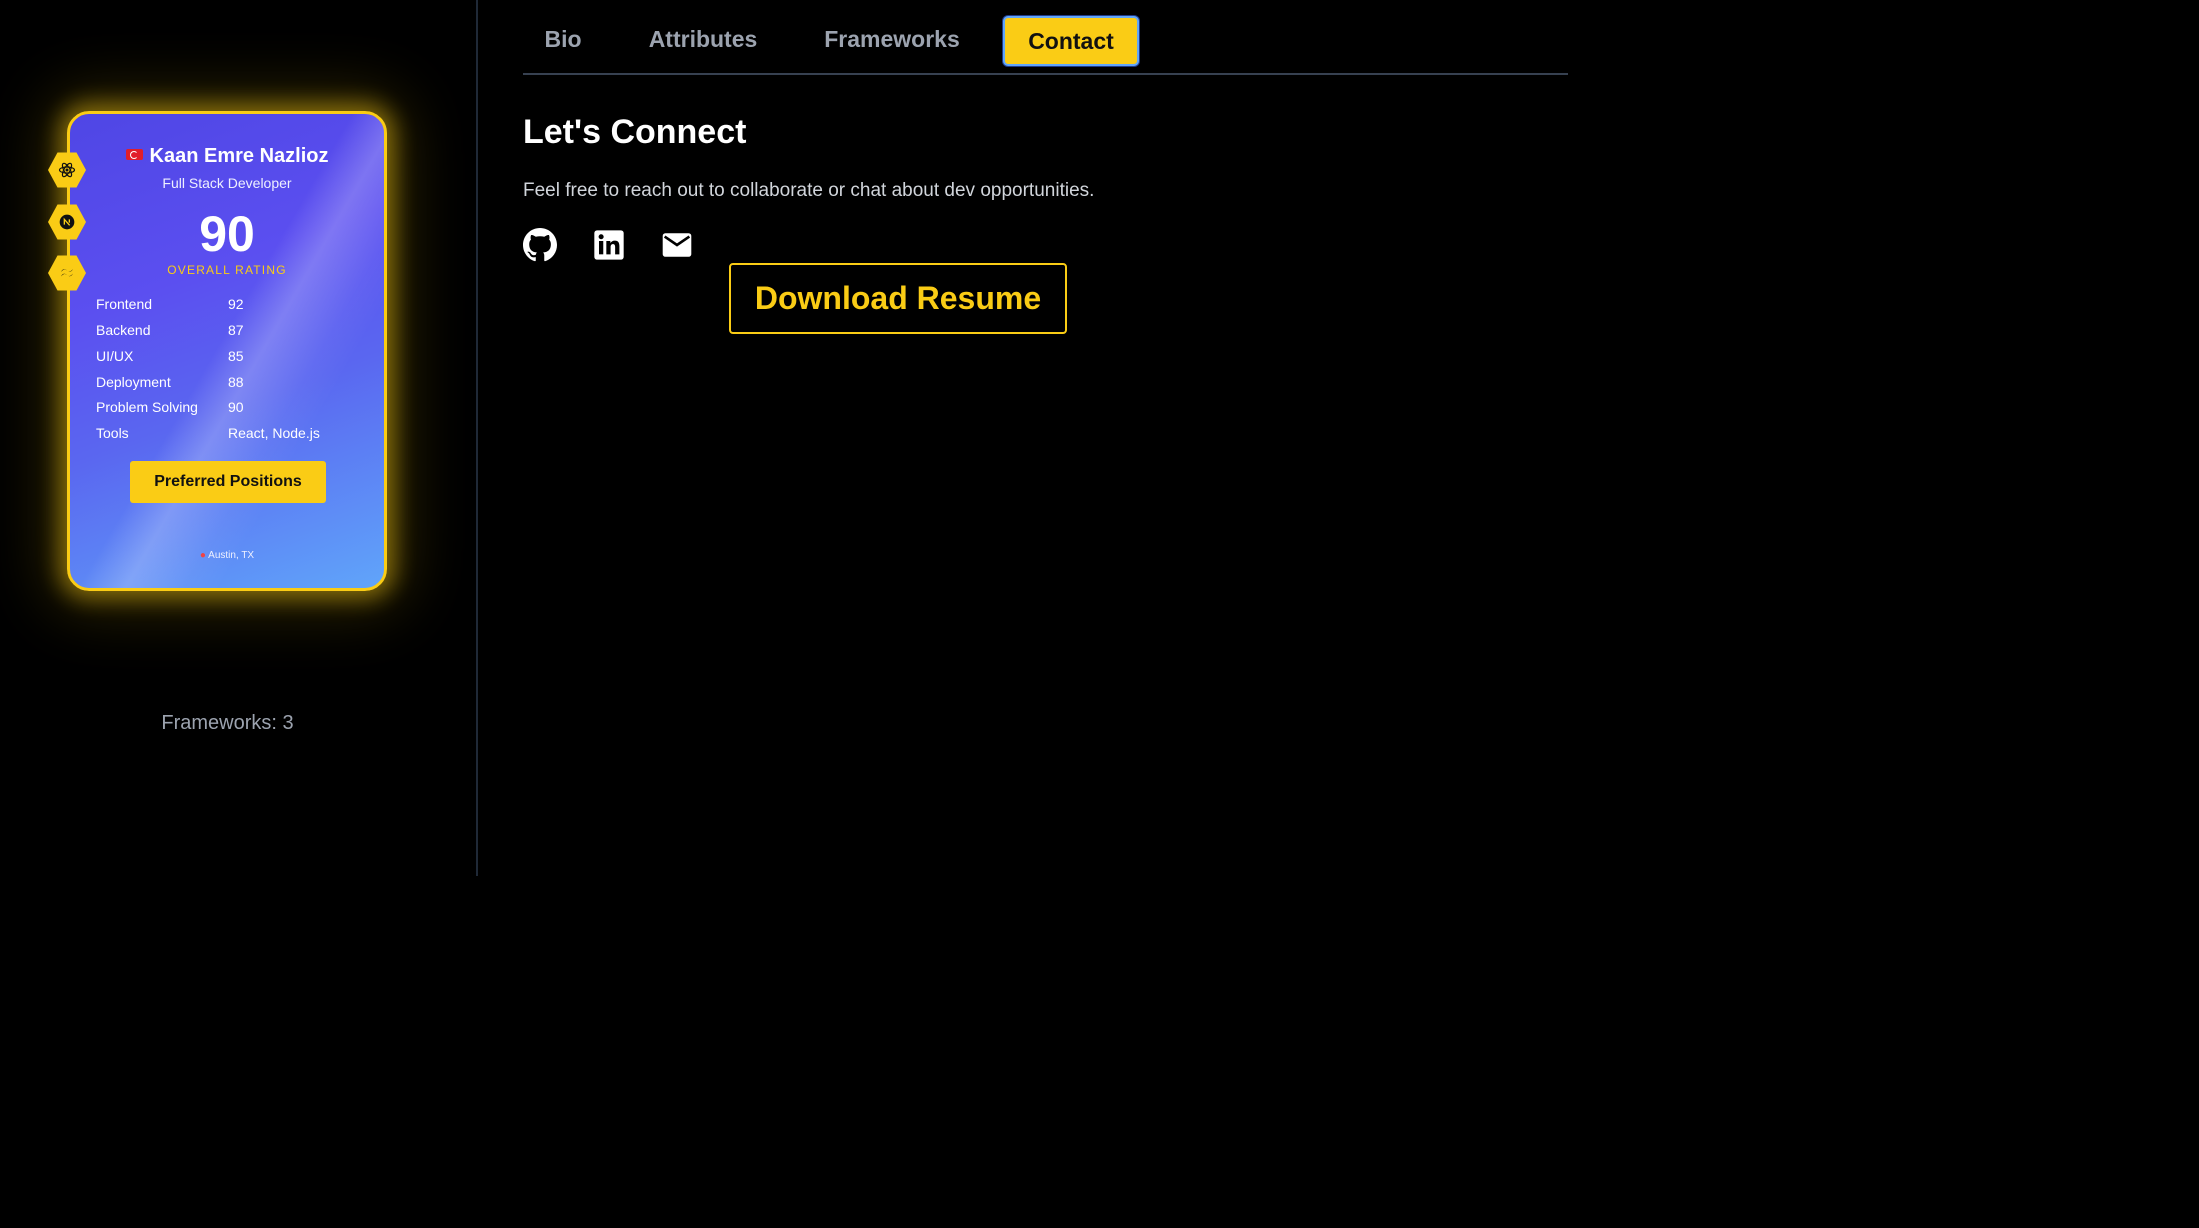 The image size is (2199, 1228). What do you see at coordinates (609, 245) in the screenshot?
I see `linkedin-icon` at bounding box center [609, 245].